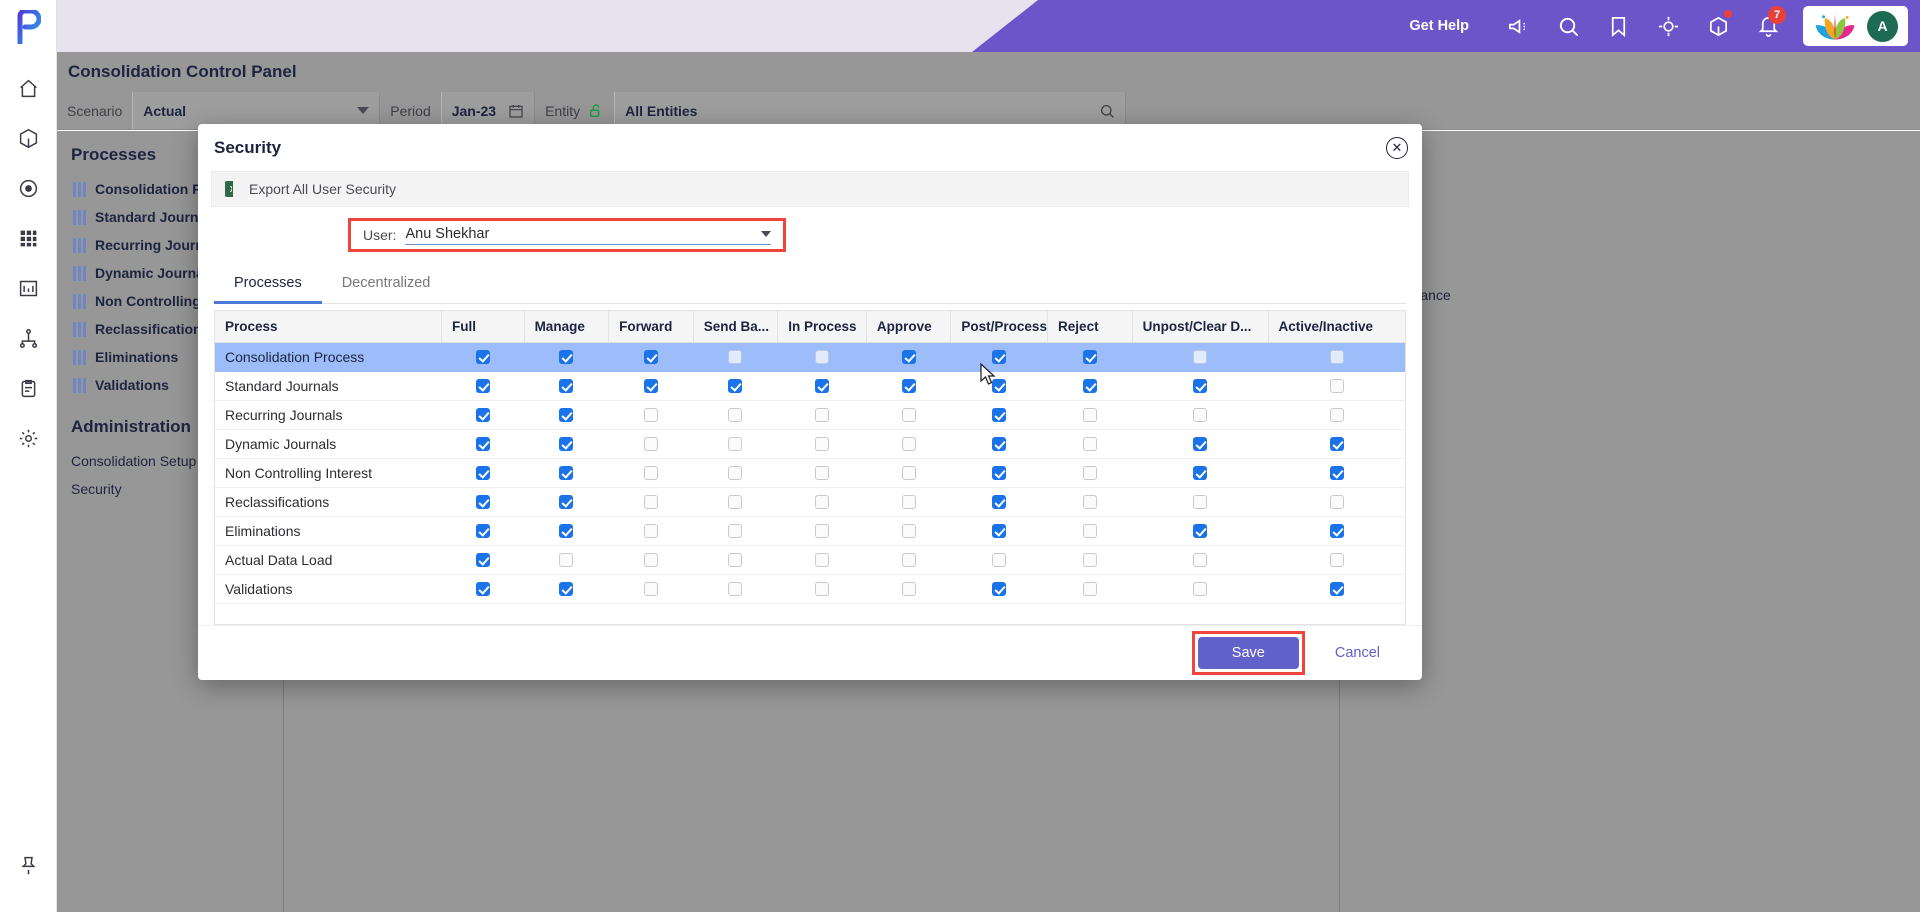 This screenshot has height=912, width=1920. Describe the element at coordinates (1630, 323) in the screenshot. I see `right-item-report: ed Report` at that location.